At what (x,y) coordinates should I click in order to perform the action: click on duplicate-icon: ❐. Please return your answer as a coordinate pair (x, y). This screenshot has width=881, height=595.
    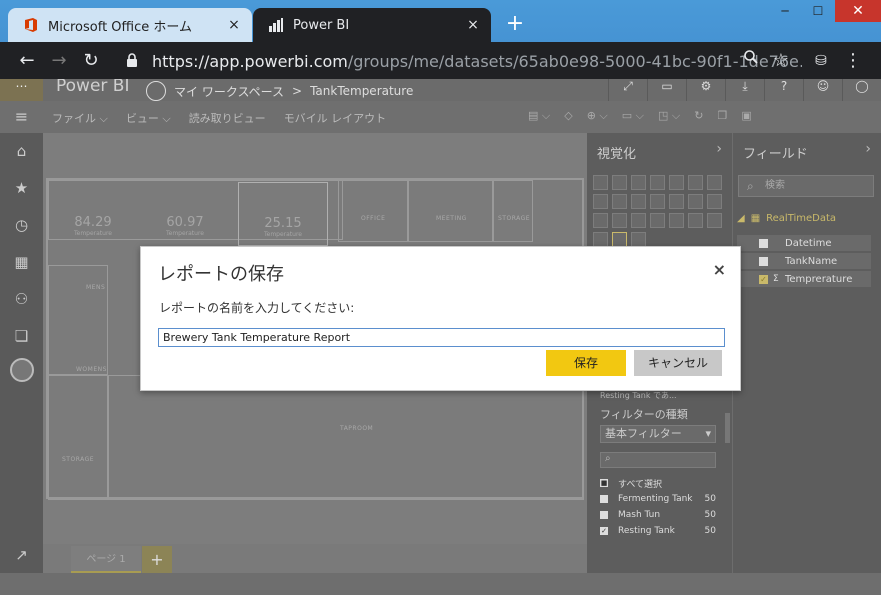
    Looking at the image, I should click on (722, 116).